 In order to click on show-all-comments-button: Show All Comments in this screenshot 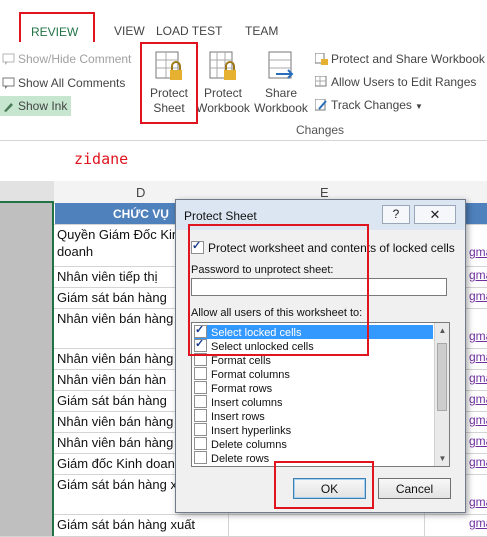, I will do `click(63, 83)`.